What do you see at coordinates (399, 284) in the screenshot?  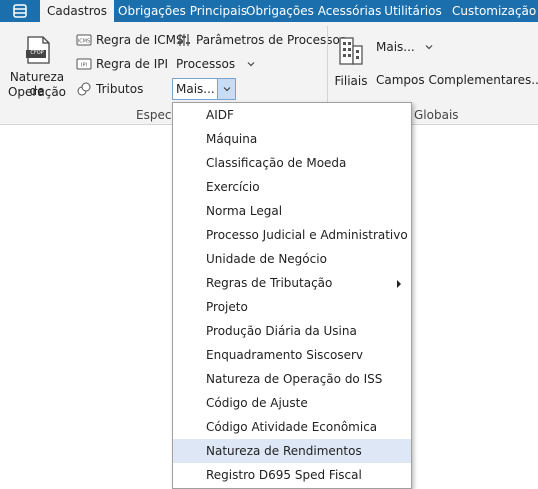 I see `submenu-arrow-icon` at bounding box center [399, 284].